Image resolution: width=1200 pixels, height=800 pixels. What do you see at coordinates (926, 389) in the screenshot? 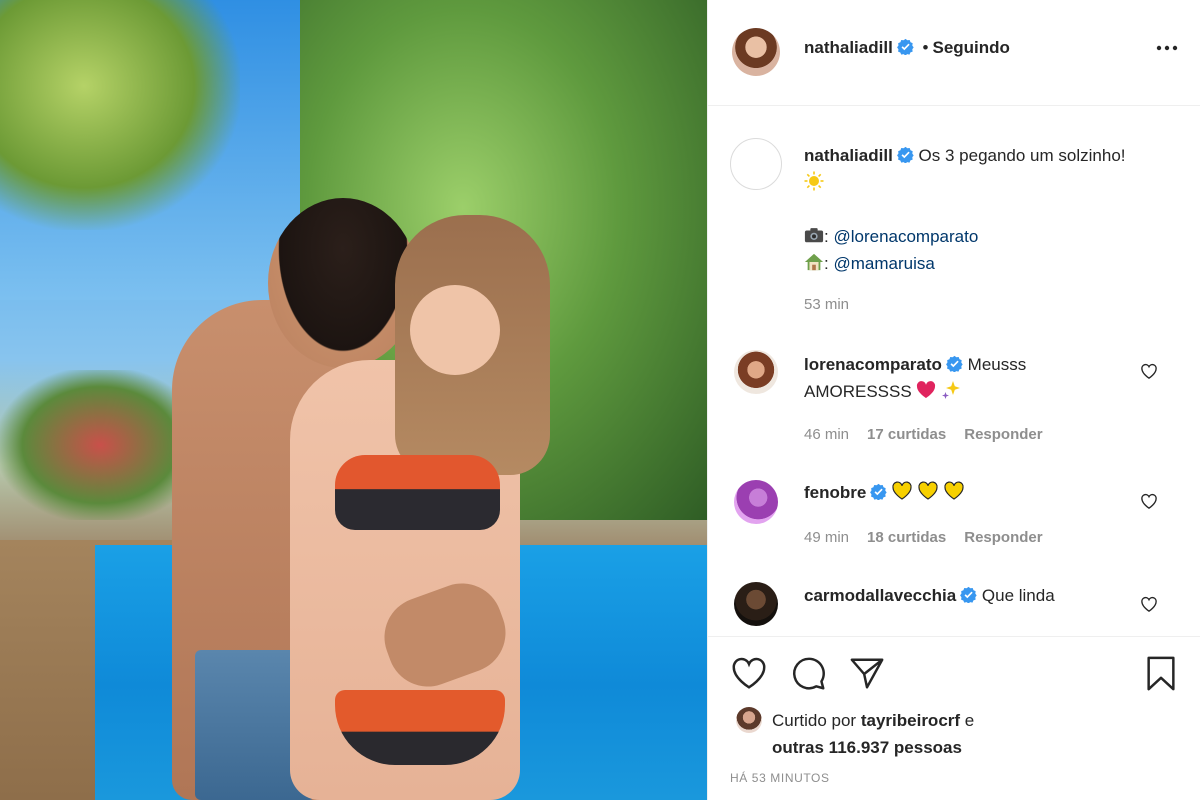
I see `red-heart-icon` at bounding box center [926, 389].